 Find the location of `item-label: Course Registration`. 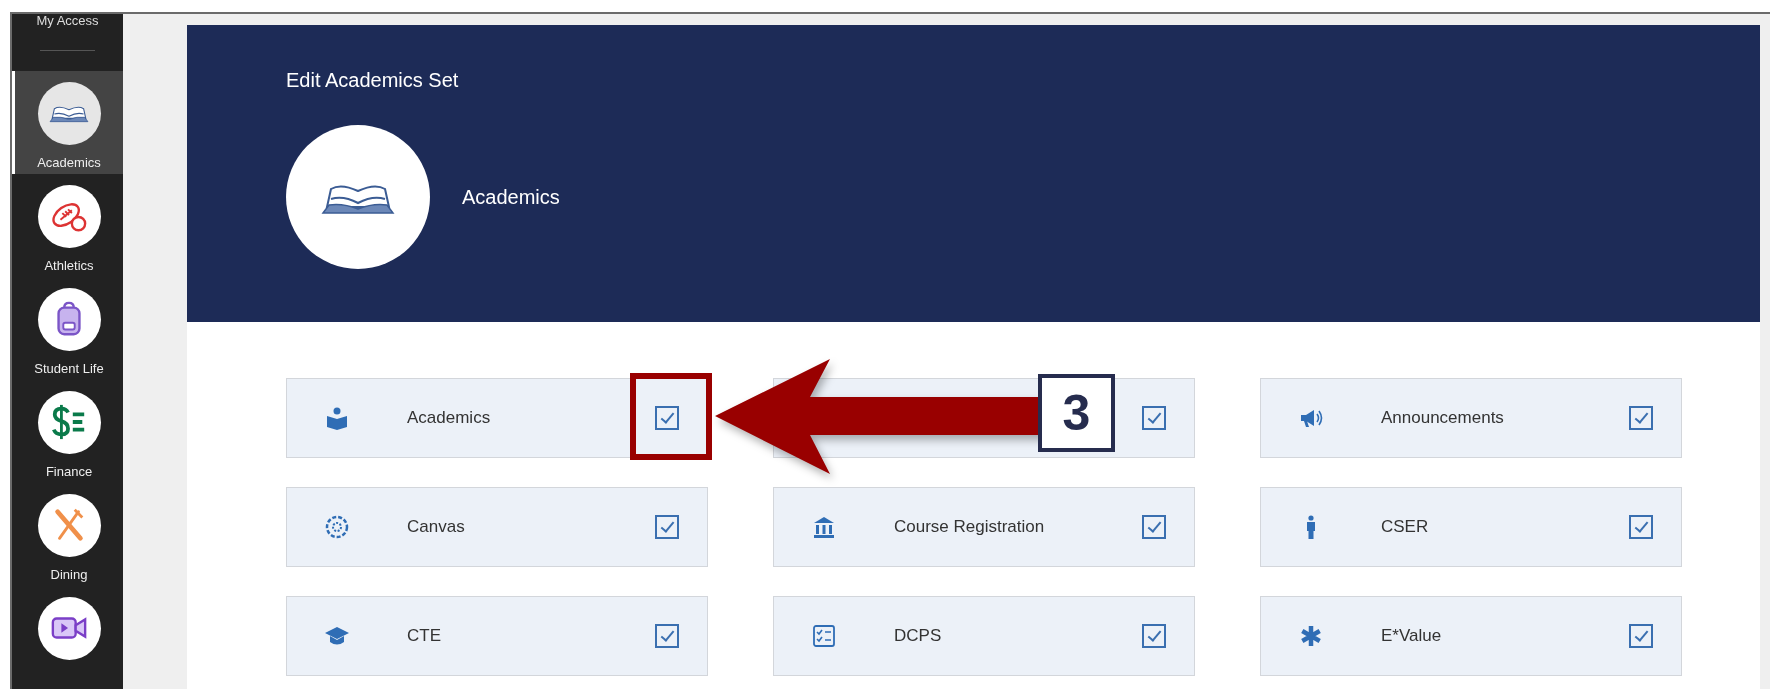

item-label: Course Registration is located at coordinates (970, 527).